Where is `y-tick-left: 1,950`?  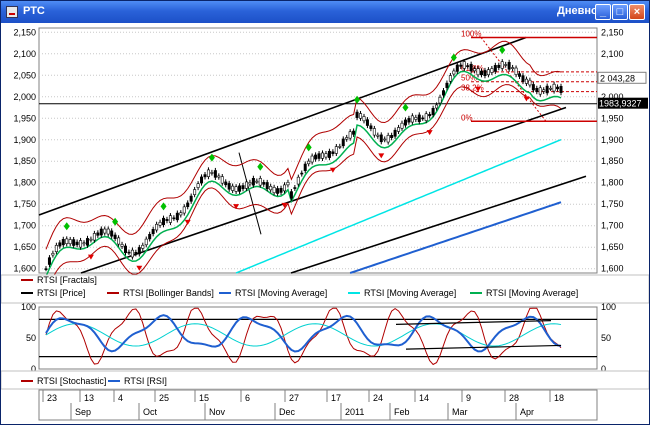 y-tick-left: 1,950 is located at coordinates (24, 118).